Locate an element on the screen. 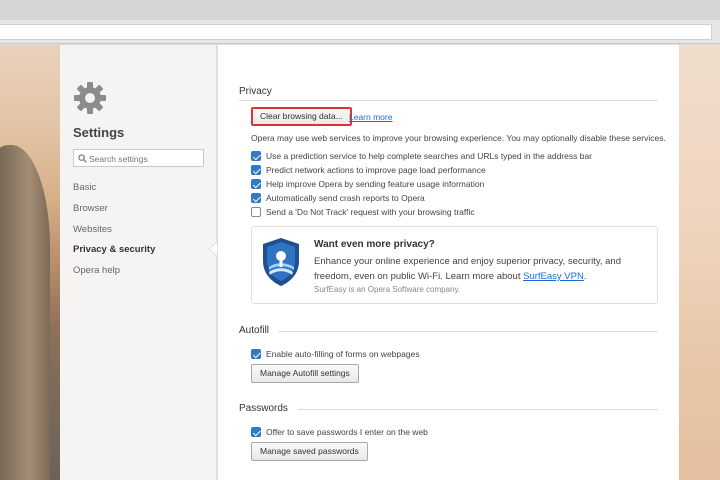 This screenshot has width=720, height=480. search-settings-box is located at coordinates (138, 158).